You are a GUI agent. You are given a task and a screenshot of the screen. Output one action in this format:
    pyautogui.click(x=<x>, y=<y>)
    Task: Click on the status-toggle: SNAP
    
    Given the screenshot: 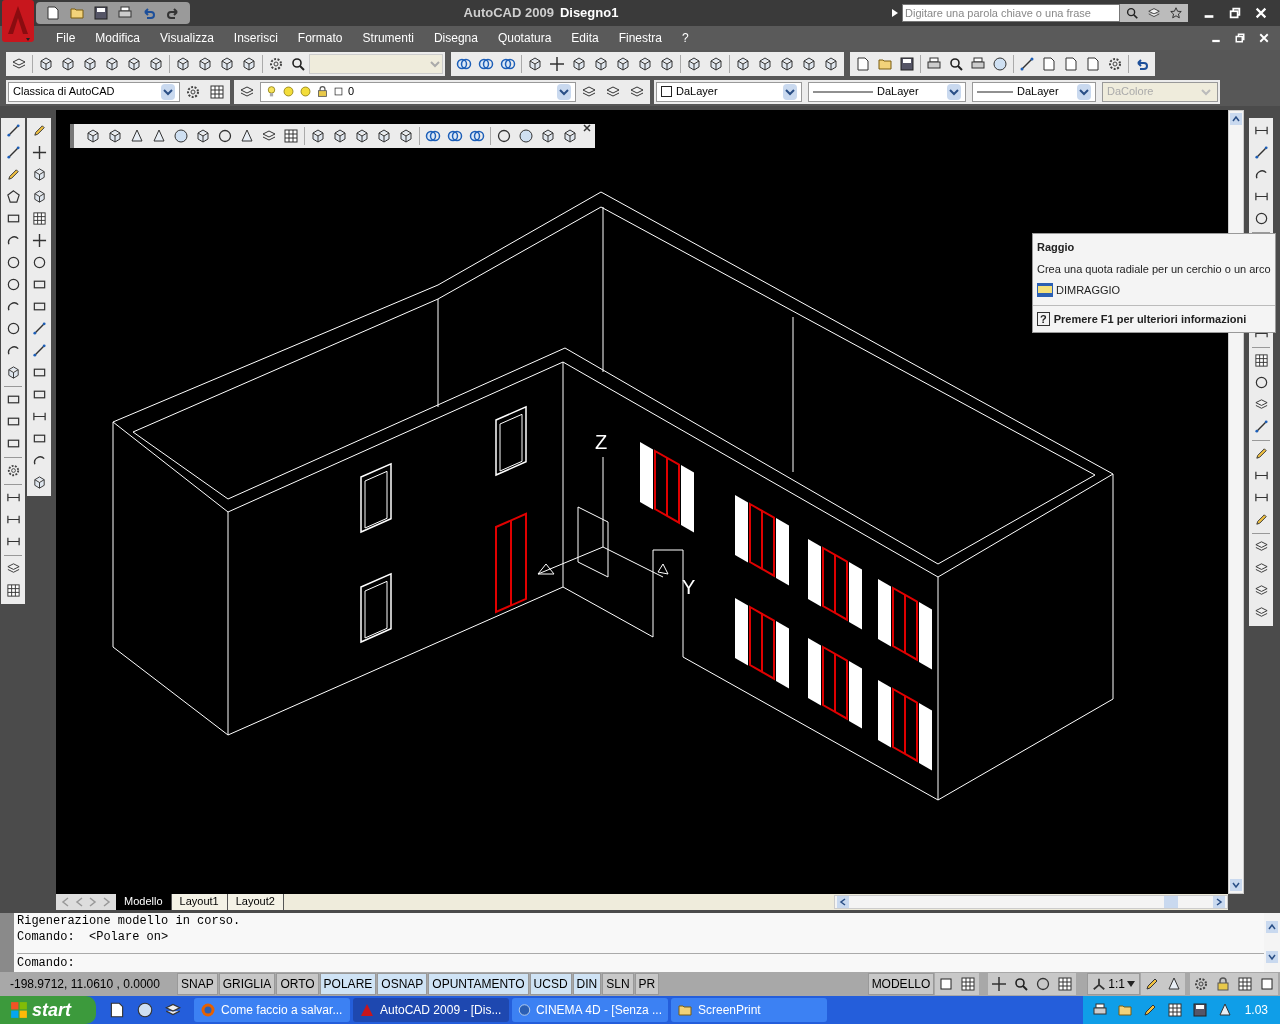 What is the action you would take?
    pyautogui.click(x=197, y=984)
    